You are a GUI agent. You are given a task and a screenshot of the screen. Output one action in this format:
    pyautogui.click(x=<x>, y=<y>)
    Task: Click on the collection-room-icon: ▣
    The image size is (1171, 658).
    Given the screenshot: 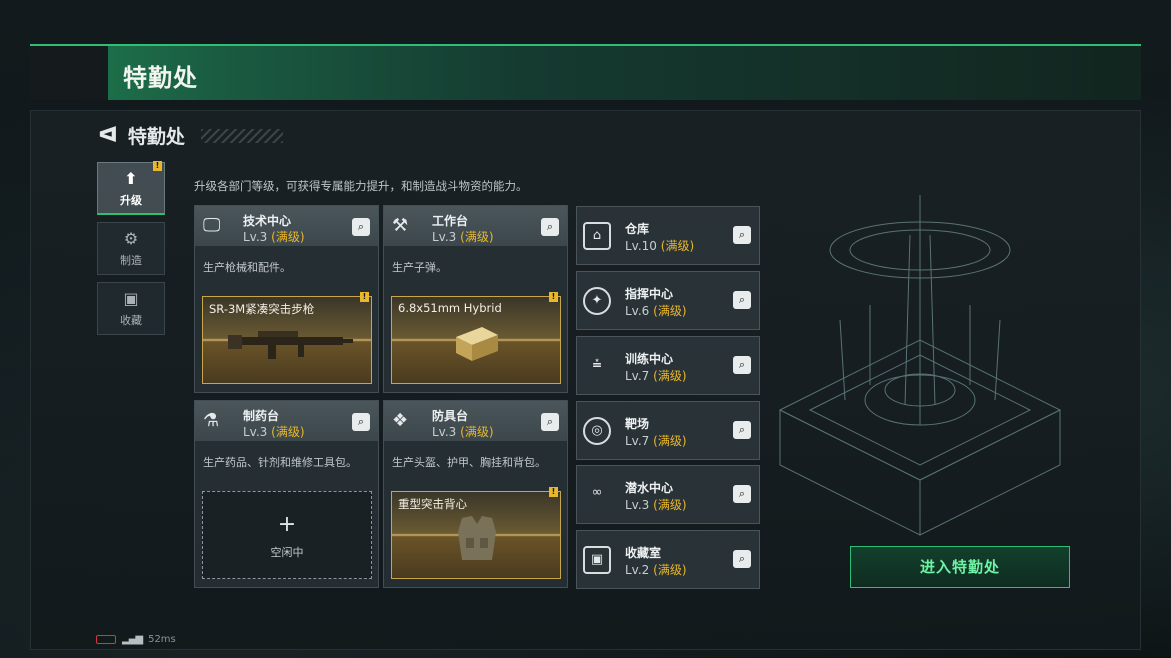 What is the action you would take?
    pyautogui.click(x=597, y=560)
    